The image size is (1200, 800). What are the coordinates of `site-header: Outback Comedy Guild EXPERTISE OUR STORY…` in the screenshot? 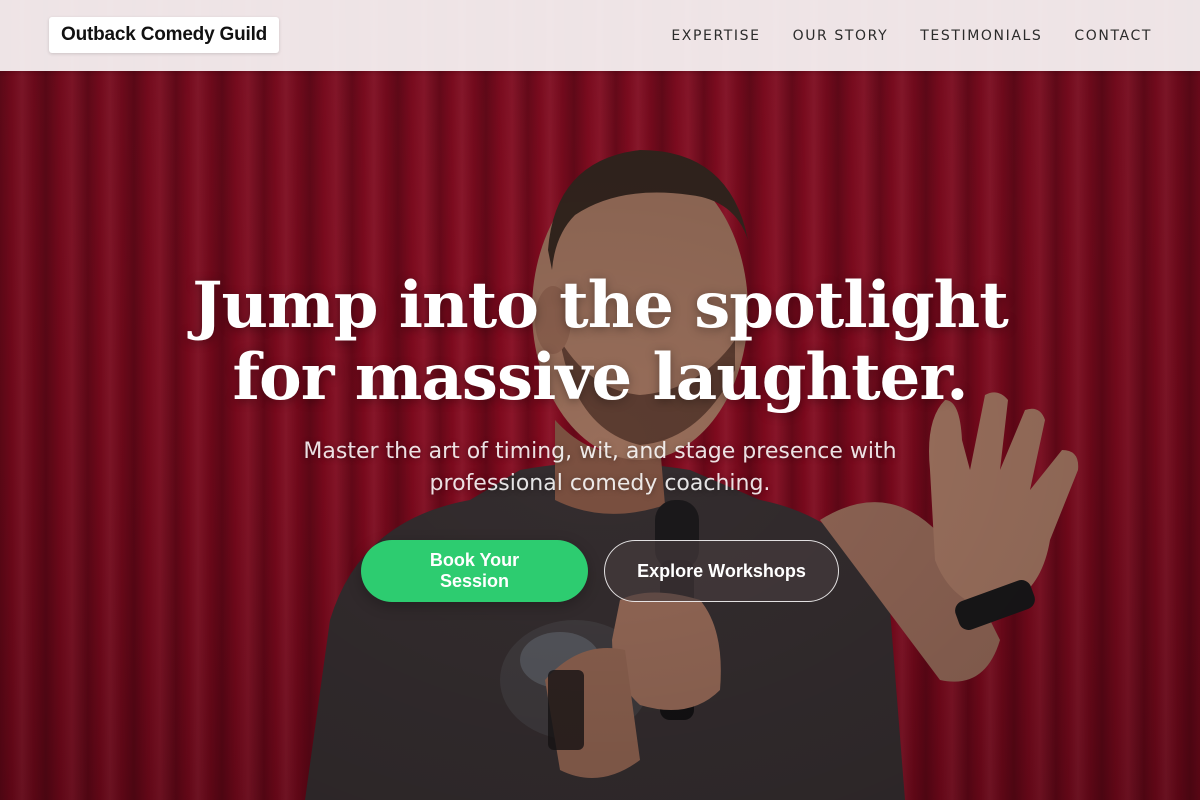 It's located at (600, 35).